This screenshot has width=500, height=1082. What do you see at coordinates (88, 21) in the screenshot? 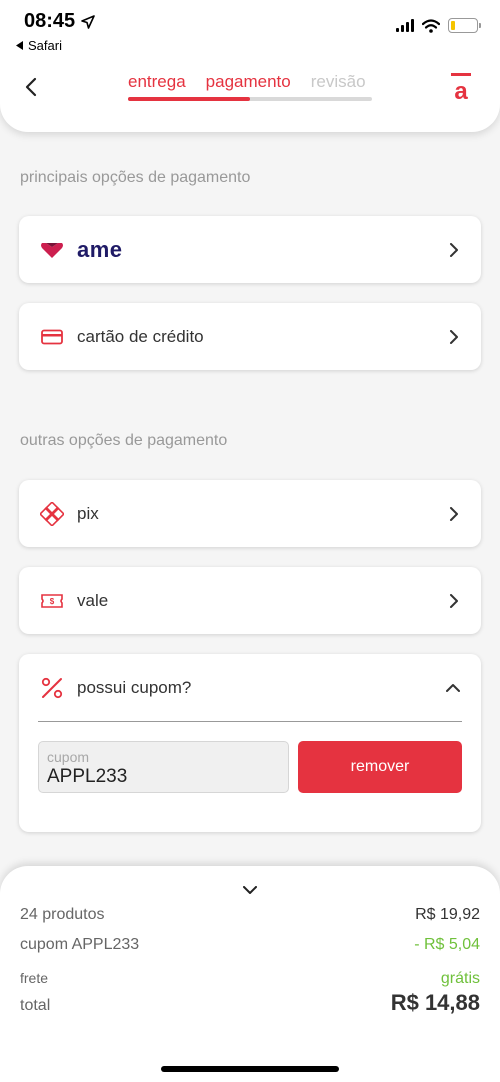
I see `location-arrow-icon` at bounding box center [88, 21].